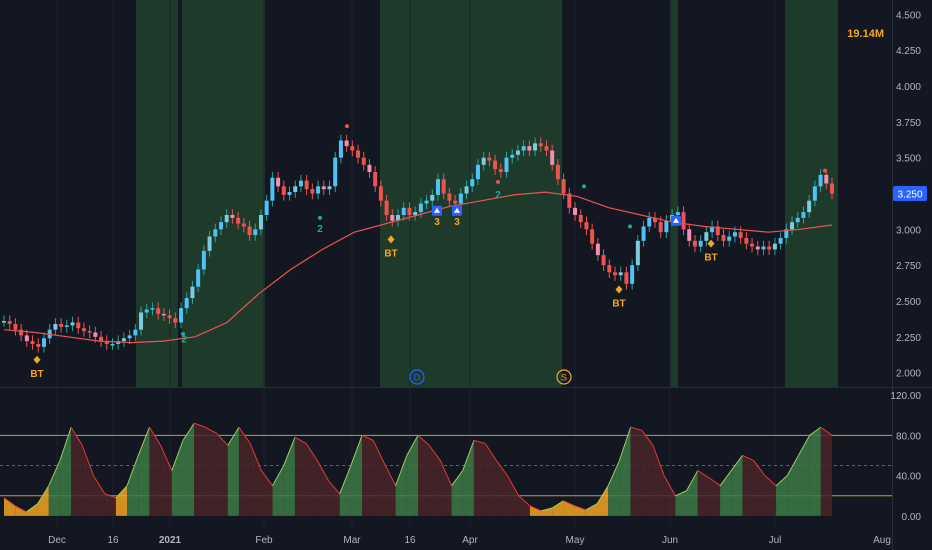 The image size is (932, 550). I want to click on time-tick-label: 2021, so click(170, 540).